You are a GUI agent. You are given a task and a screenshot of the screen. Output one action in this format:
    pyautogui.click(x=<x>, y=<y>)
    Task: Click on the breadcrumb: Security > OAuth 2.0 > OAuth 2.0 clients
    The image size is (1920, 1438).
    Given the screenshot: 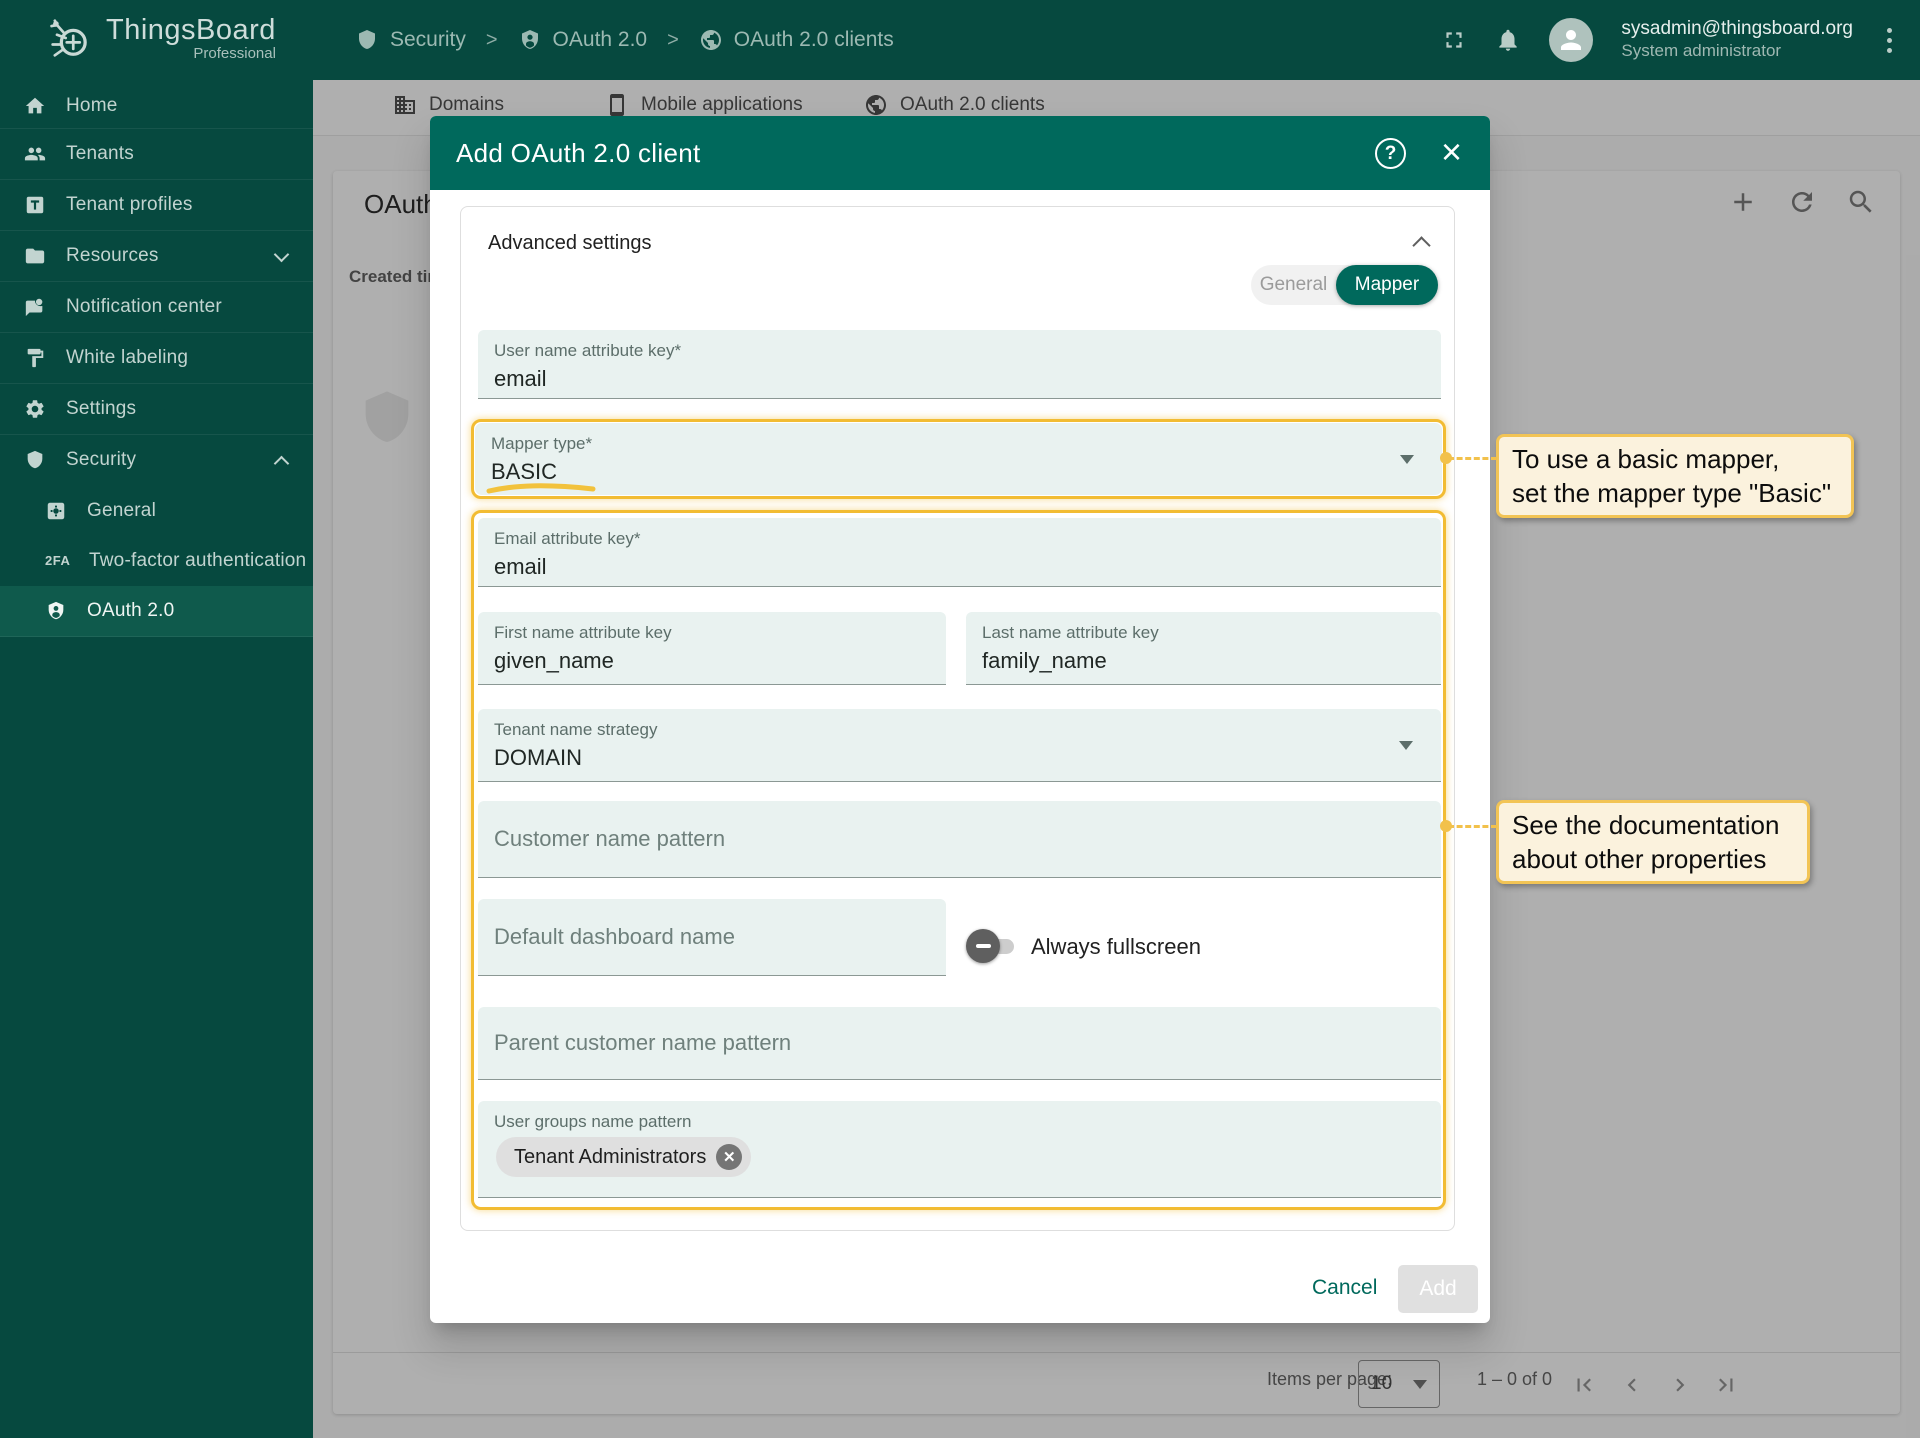 What is the action you would take?
    pyautogui.click(x=624, y=40)
    